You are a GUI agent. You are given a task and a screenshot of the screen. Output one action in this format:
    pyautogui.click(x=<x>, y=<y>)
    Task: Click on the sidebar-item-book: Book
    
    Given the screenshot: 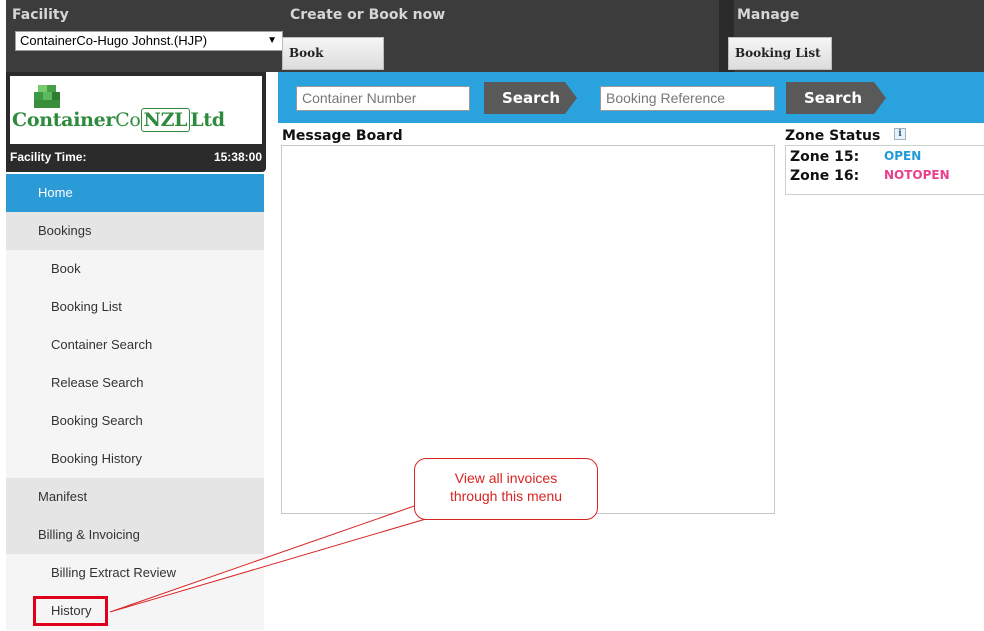 What is the action you would take?
    pyautogui.click(x=135, y=269)
    